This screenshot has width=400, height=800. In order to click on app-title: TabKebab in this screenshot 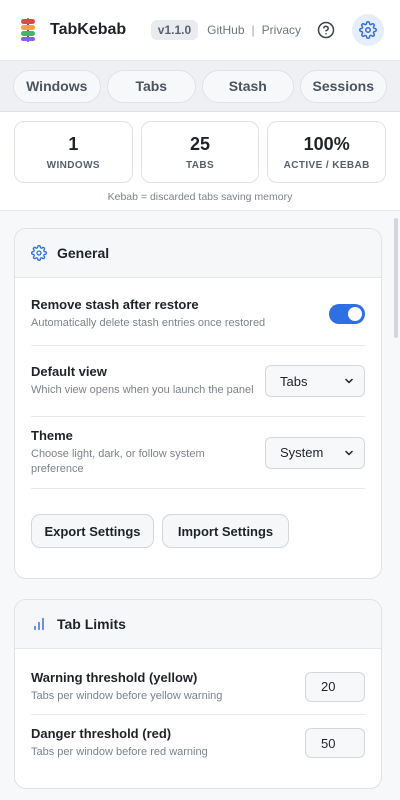, I will do `click(88, 29)`.